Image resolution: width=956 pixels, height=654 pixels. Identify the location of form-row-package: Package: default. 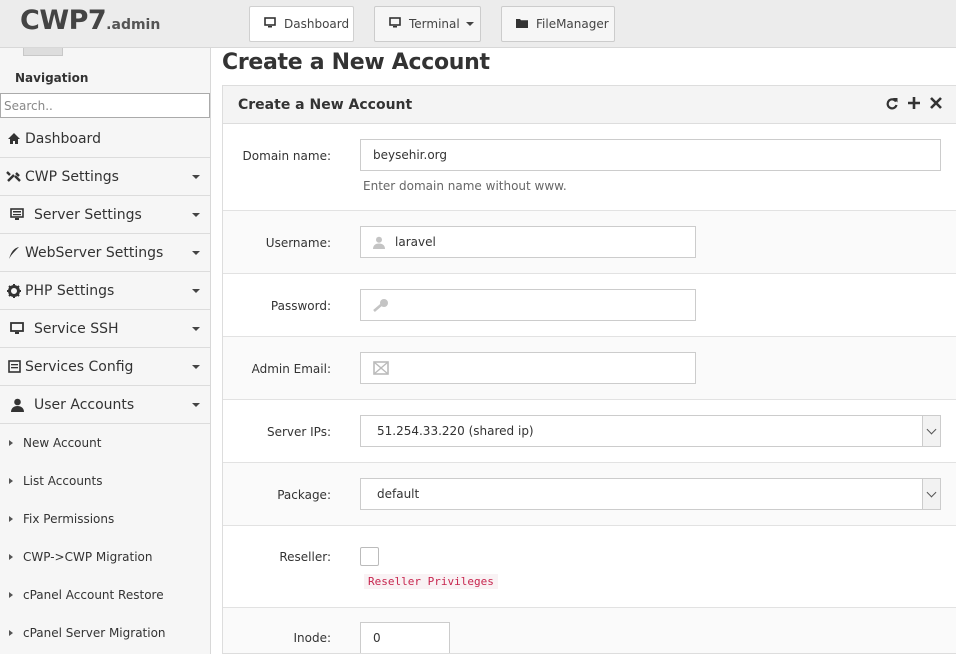
(589, 494).